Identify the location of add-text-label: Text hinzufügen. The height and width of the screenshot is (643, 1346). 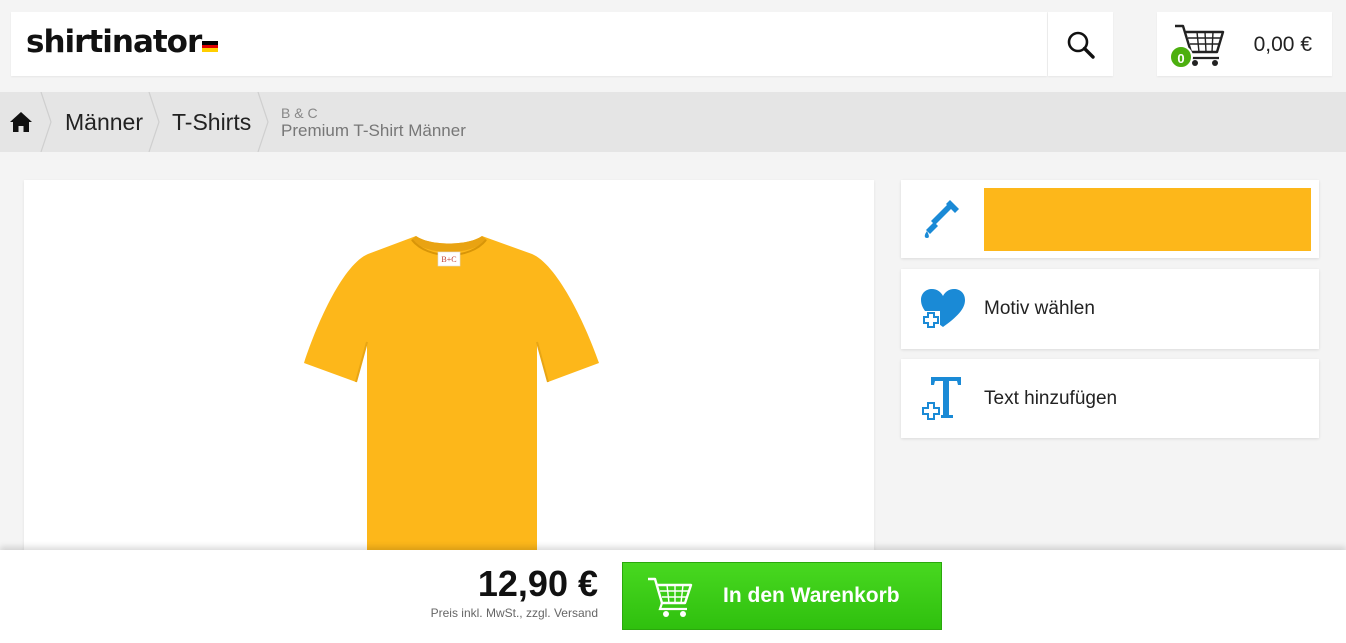
(1051, 398).